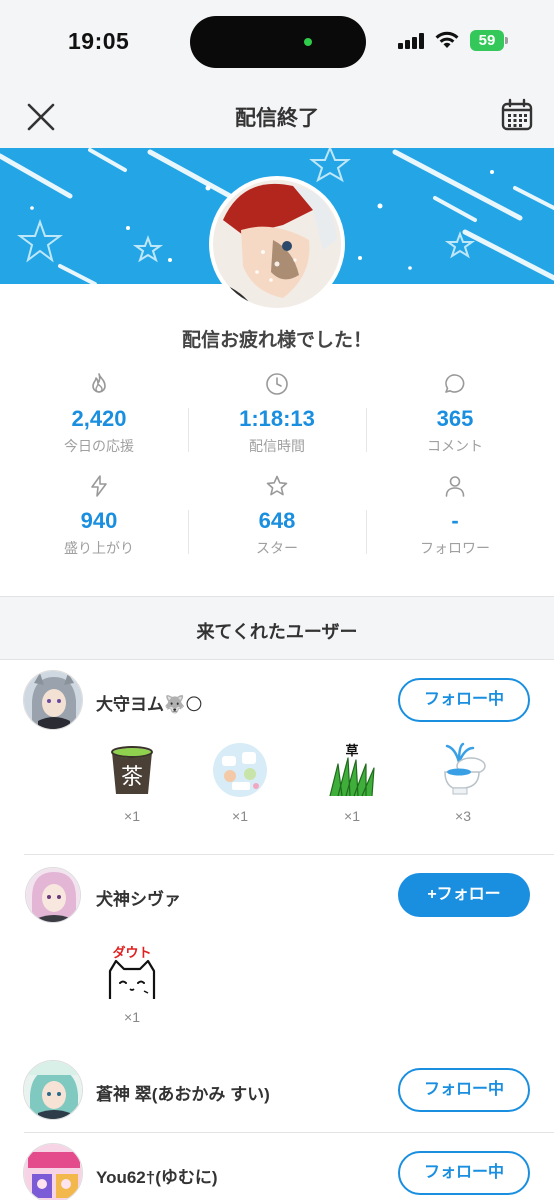  I want to click on streamer-avatar-image, so click(277, 244).